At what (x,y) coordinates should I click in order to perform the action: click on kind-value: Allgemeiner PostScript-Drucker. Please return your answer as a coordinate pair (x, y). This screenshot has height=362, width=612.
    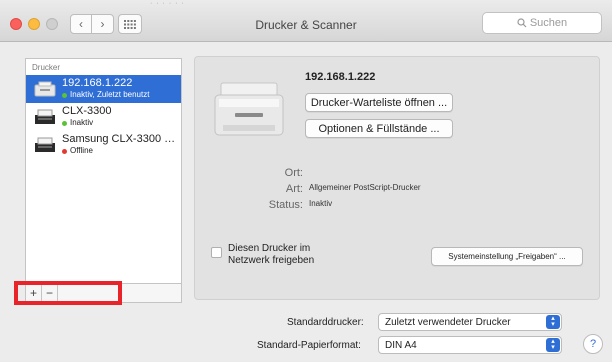
    Looking at the image, I should click on (365, 187).